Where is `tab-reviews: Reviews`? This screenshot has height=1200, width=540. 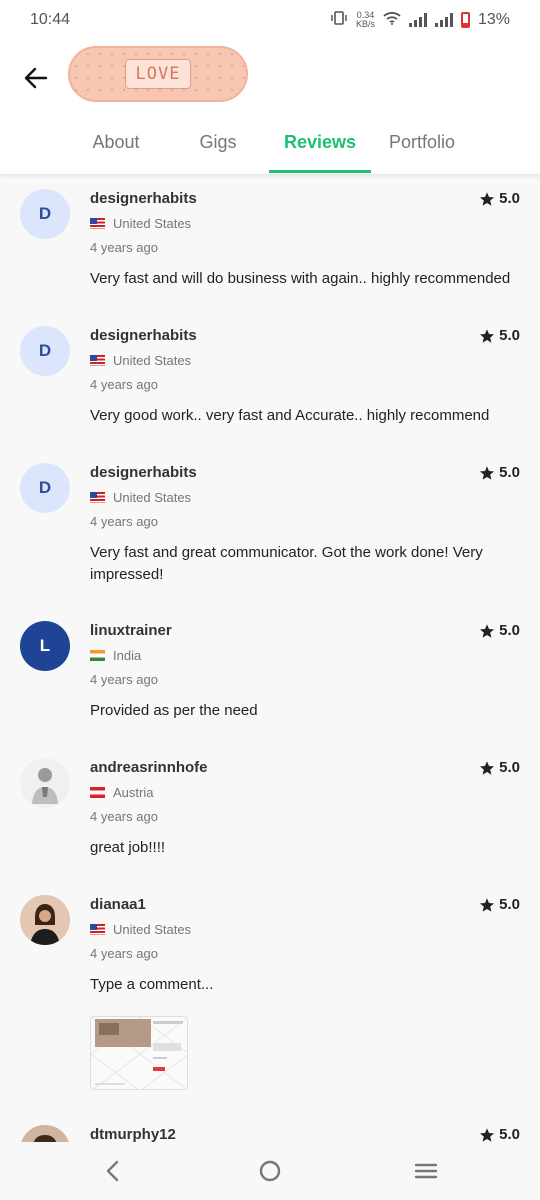 tab-reviews: Reviews is located at coordinates (320, 149).